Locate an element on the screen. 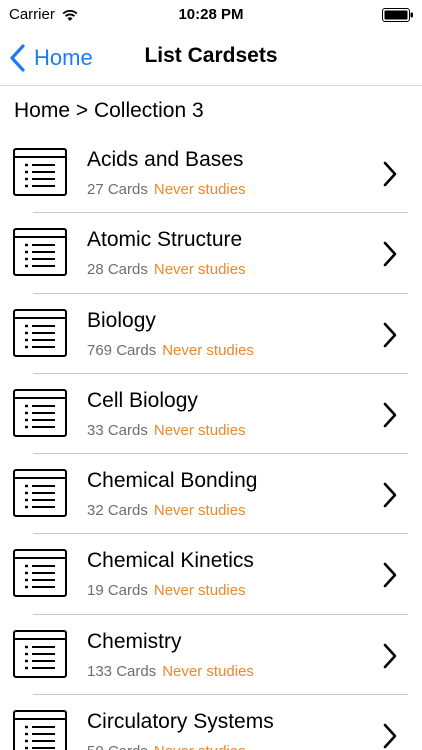 This screenshot has height=750, width=422. card-count: 50 Cards is located at coordinates (117, 746).